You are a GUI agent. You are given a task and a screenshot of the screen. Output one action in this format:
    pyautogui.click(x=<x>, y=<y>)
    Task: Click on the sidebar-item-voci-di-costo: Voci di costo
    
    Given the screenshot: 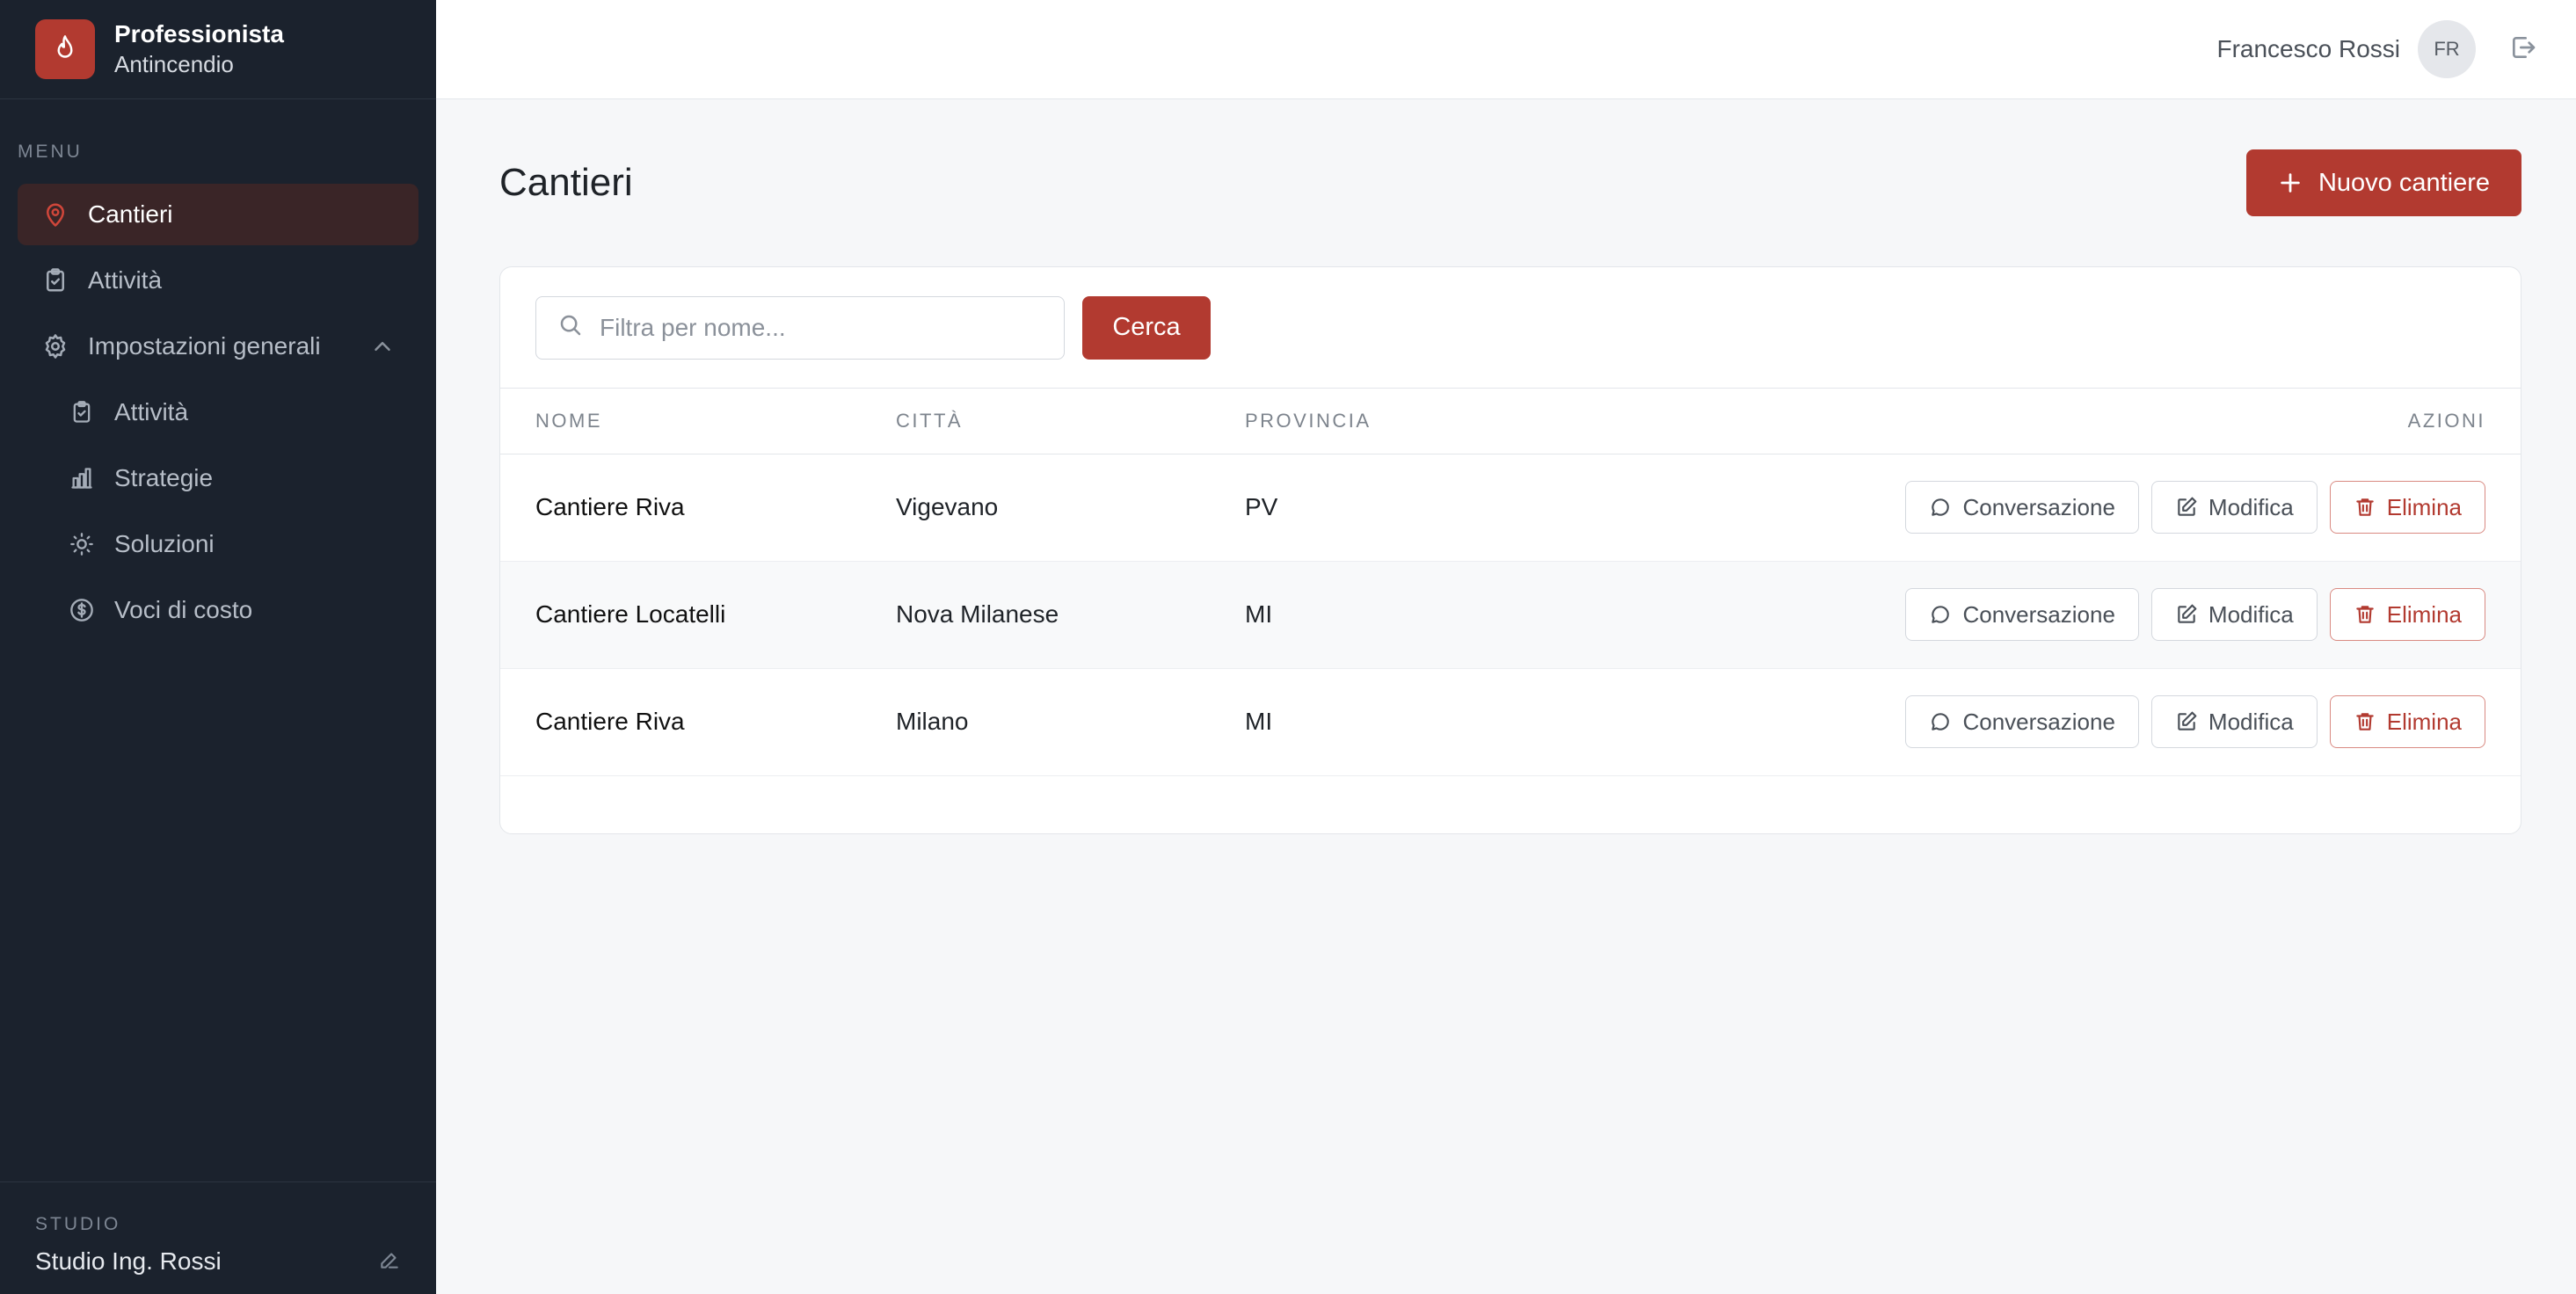 What is the action you would take?
    pyautogui.click(x=218, y=610)
    